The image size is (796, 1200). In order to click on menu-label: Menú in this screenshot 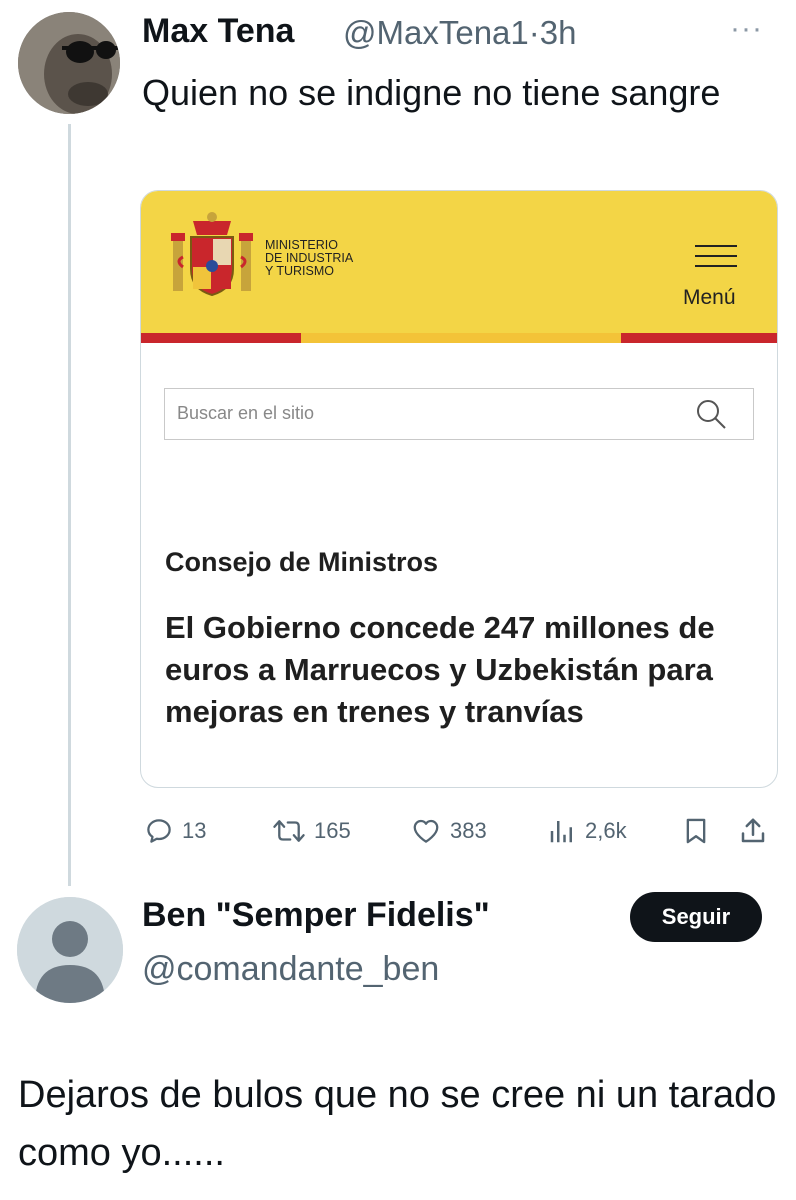, I will do `click(709, 297)`.